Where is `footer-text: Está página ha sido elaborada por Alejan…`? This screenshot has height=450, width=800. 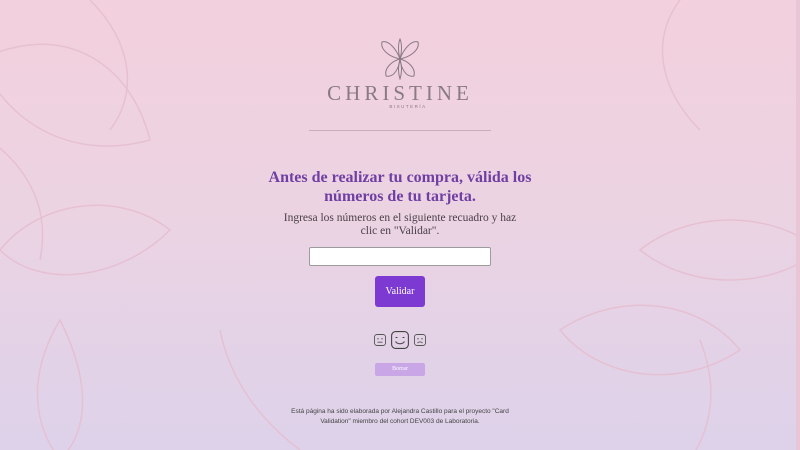
footer-text: Está página ha sido elaborada por Alejan… is located at coordinates (400, 416).